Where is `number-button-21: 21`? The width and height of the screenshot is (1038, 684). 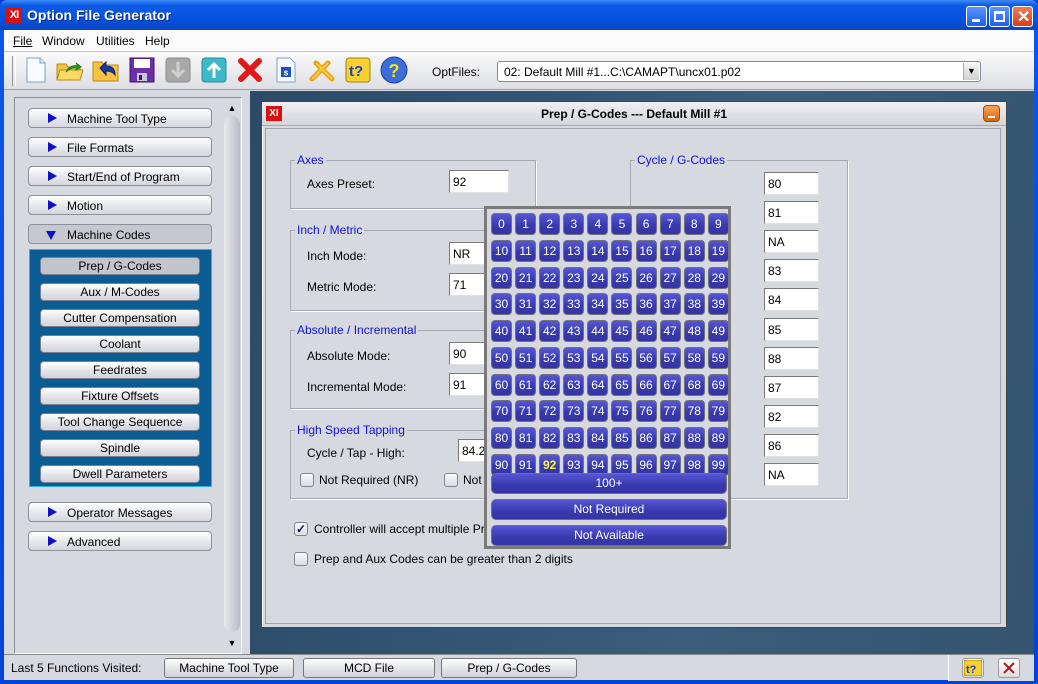 number-button-21: 21 is located at coordinates (526, 277).